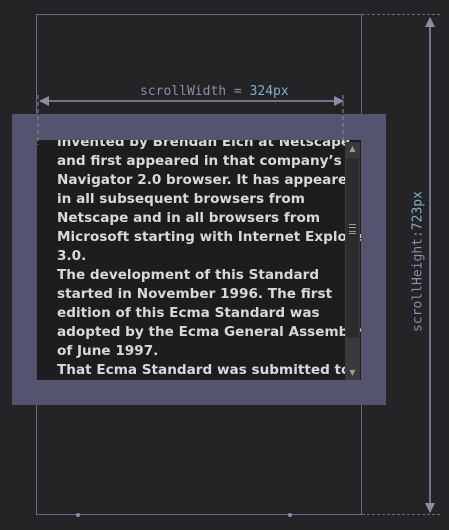 This screenshot has height=530, width=449. I want to click on scroll-height-label: scrollHeight:723px, so click(418, 261).